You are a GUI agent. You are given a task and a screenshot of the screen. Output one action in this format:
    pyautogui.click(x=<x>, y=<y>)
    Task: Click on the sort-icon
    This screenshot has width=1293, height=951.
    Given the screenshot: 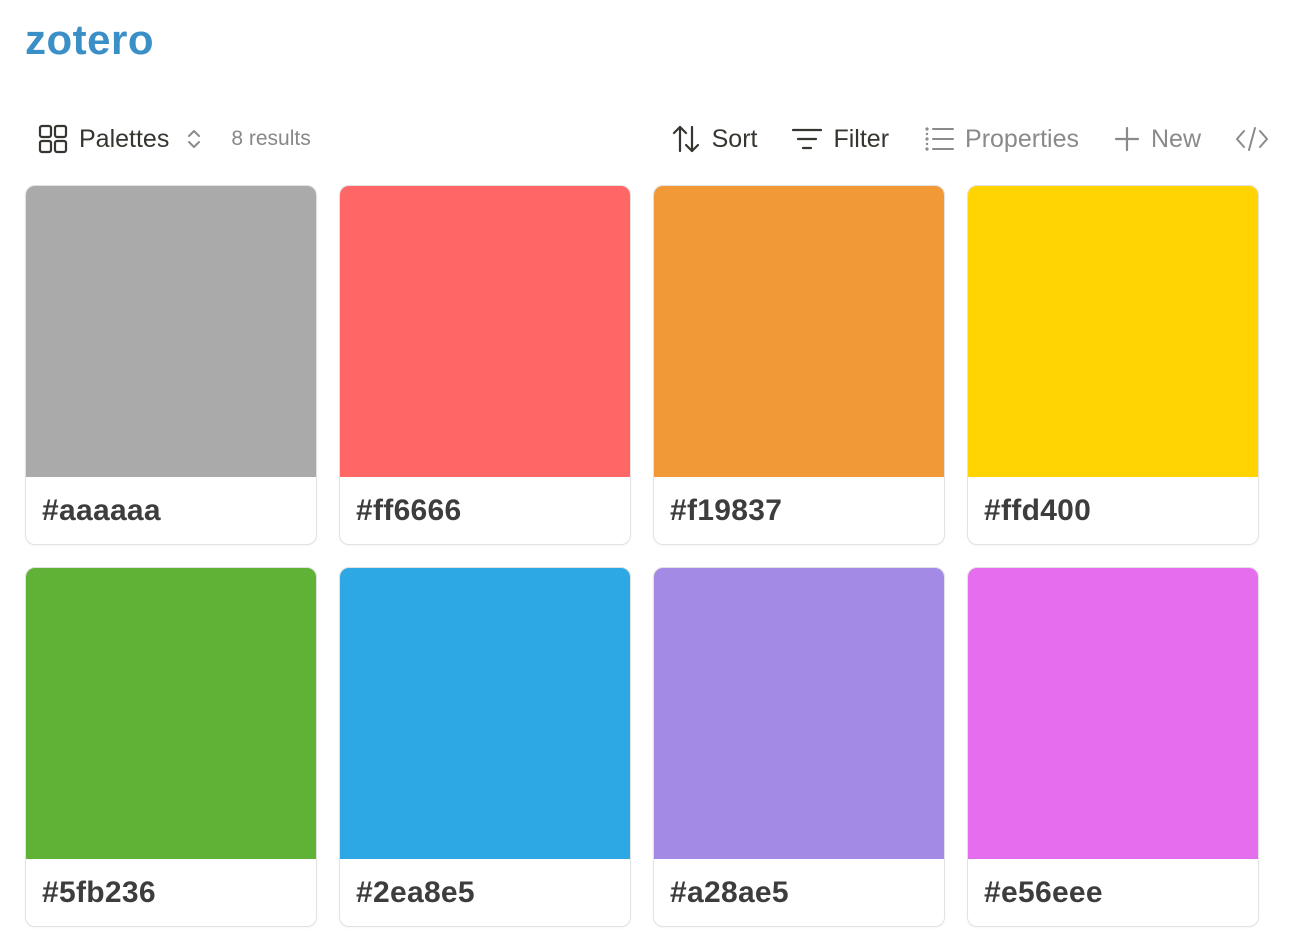 What is the action you would take?
    pyautogui.click(x=685, y=139)
    